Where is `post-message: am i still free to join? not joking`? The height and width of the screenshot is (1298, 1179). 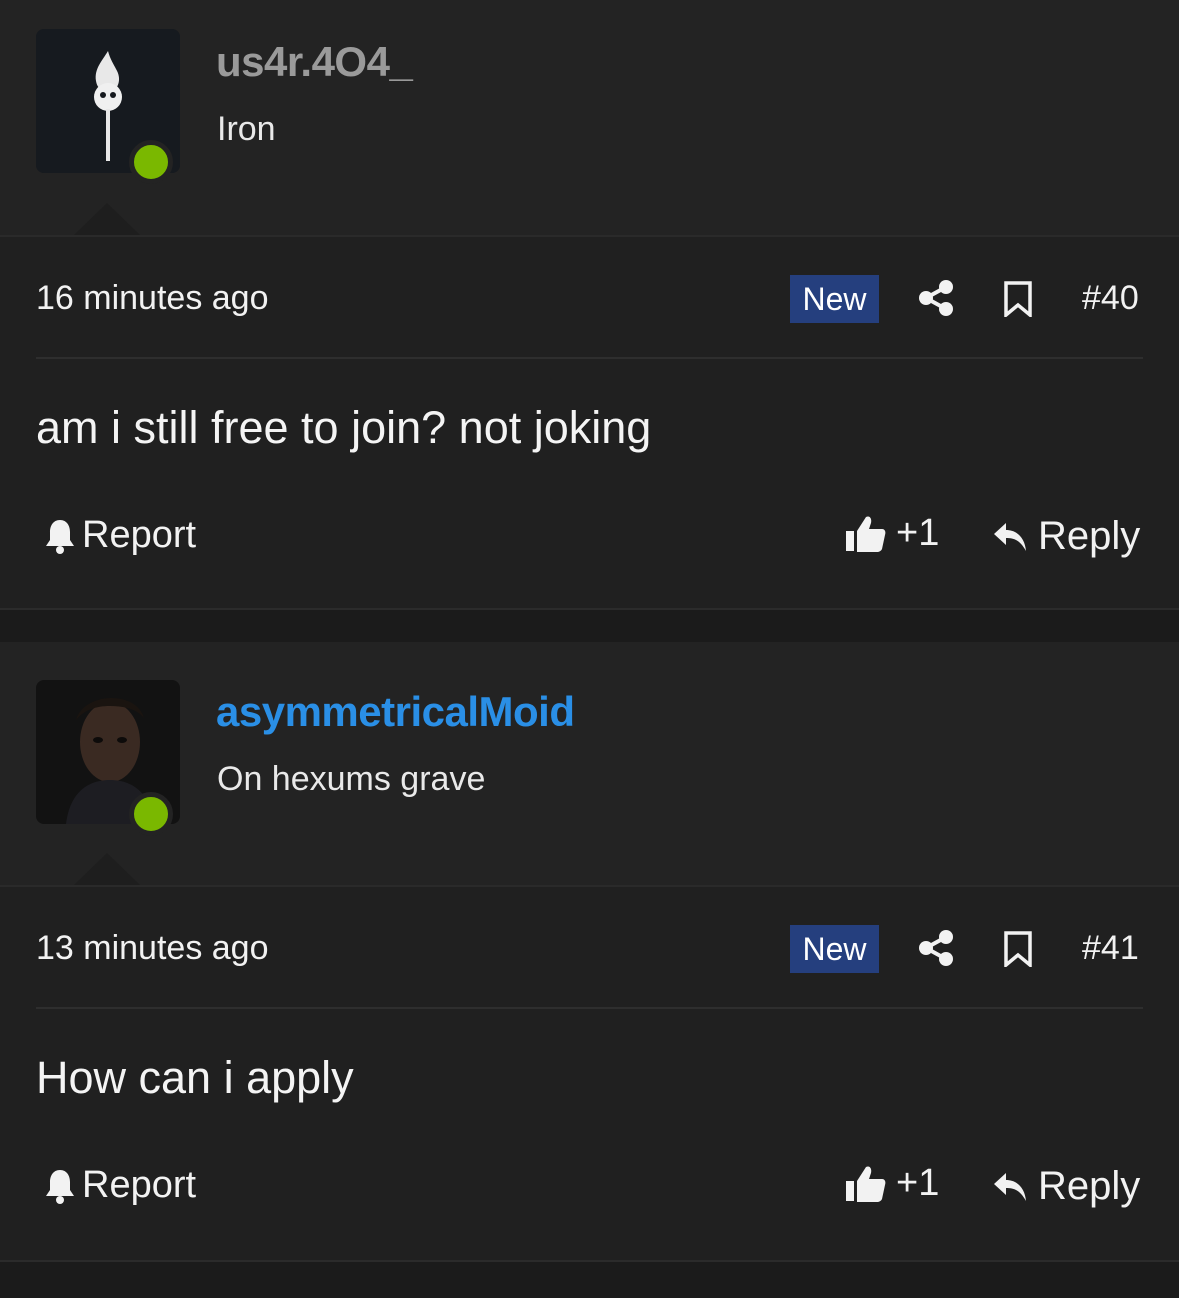 post-message: am i still free to join? not joking is located at coordinates (344, 427).